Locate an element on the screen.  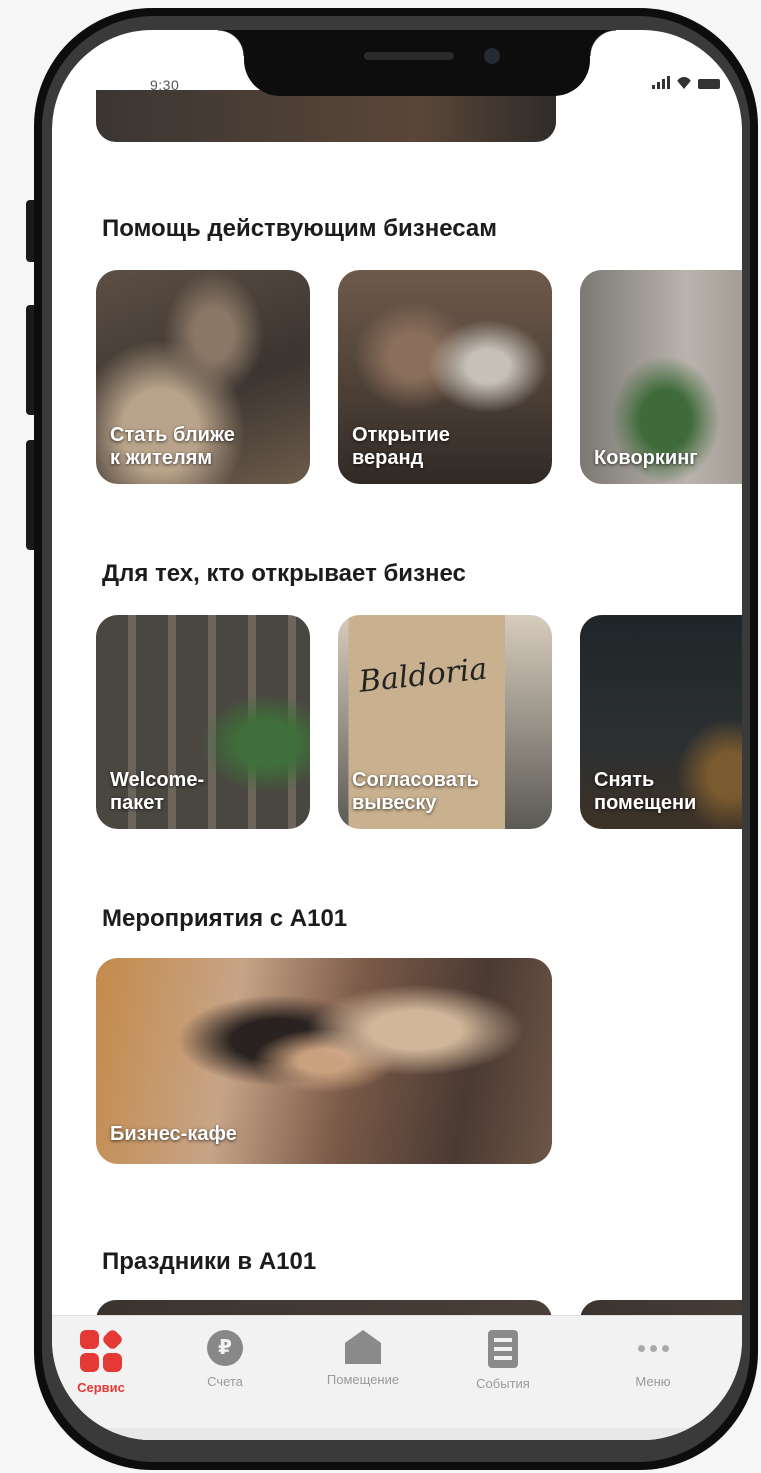
tab-label: Счета is located at coordinates (225, 1381).